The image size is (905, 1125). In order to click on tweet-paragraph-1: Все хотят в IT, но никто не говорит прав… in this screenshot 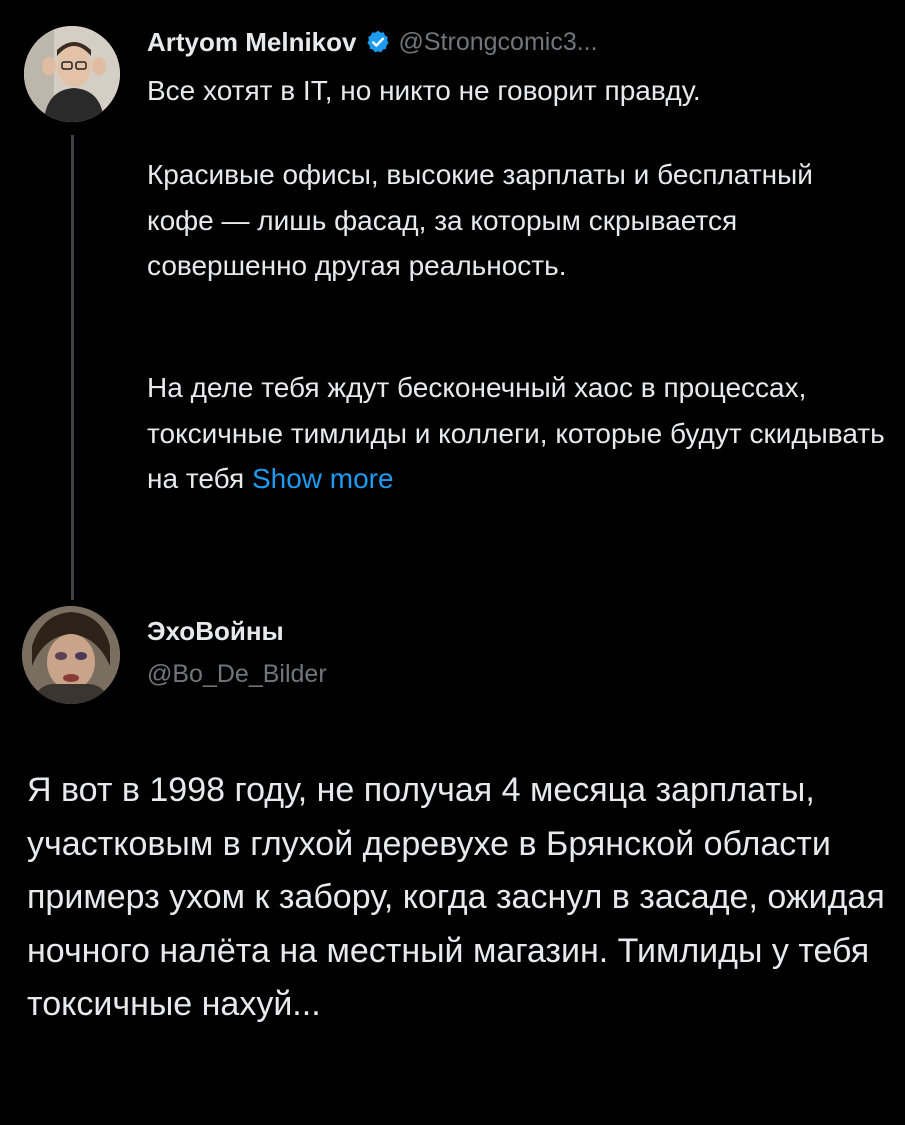, I will do `click(424, 90)`.